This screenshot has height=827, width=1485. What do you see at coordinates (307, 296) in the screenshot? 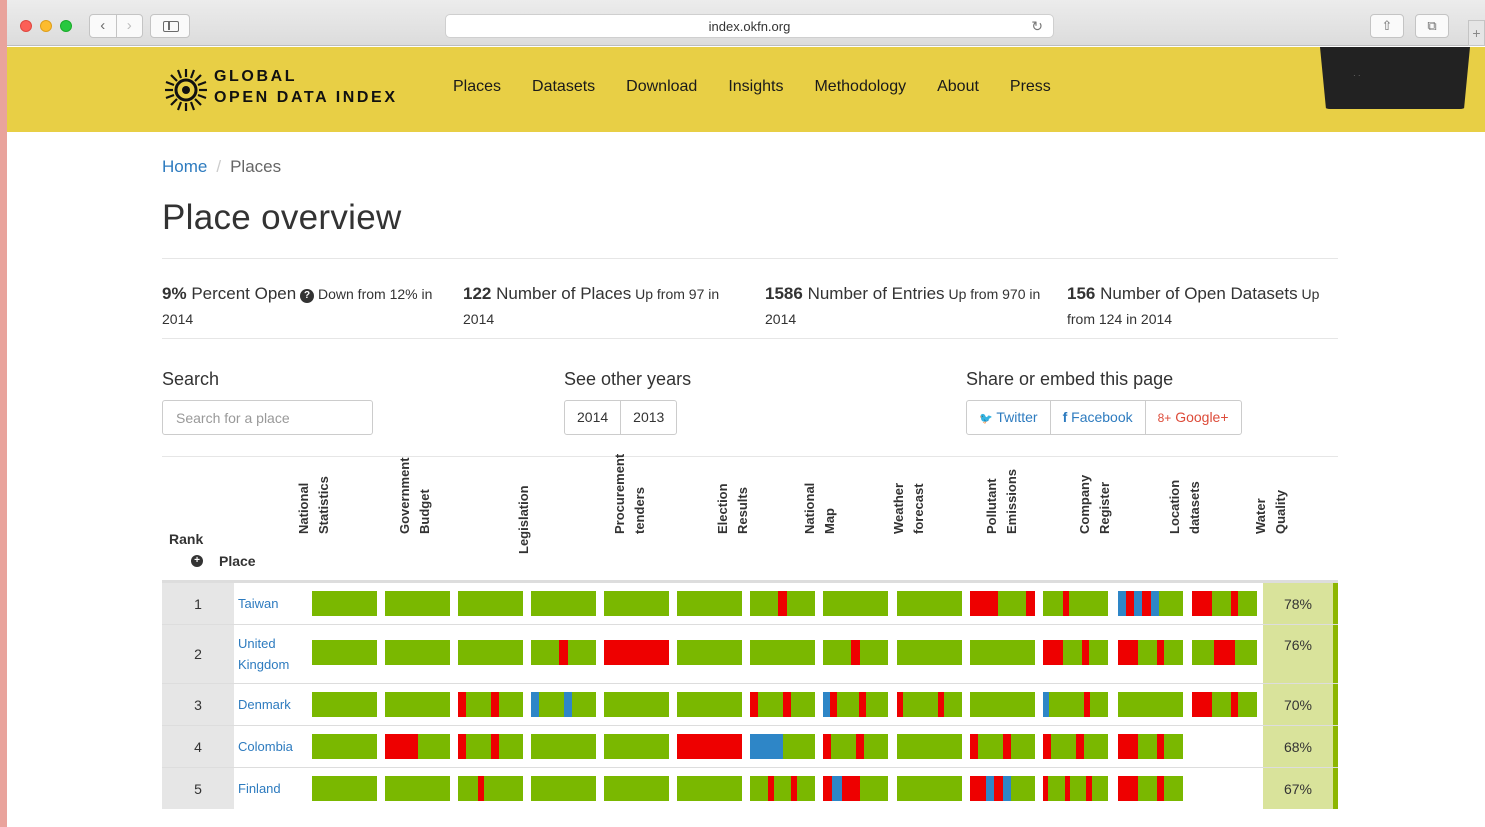
I see `help-icon: ?` at bounding box center [307, 296].